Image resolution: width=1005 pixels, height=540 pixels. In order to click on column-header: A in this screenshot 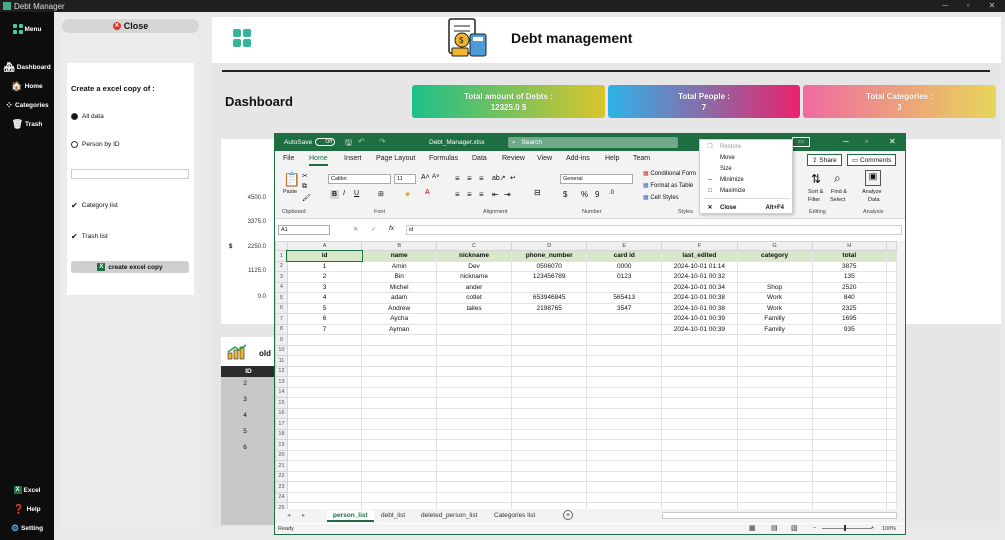, I will do `click(324, 246)`.